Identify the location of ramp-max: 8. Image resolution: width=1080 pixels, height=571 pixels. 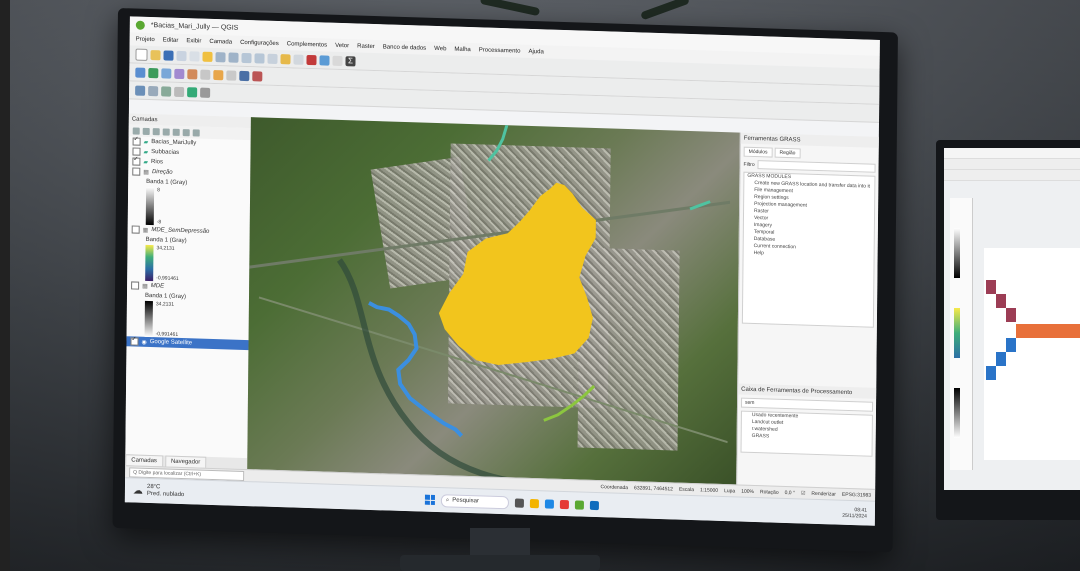
(158, 190).